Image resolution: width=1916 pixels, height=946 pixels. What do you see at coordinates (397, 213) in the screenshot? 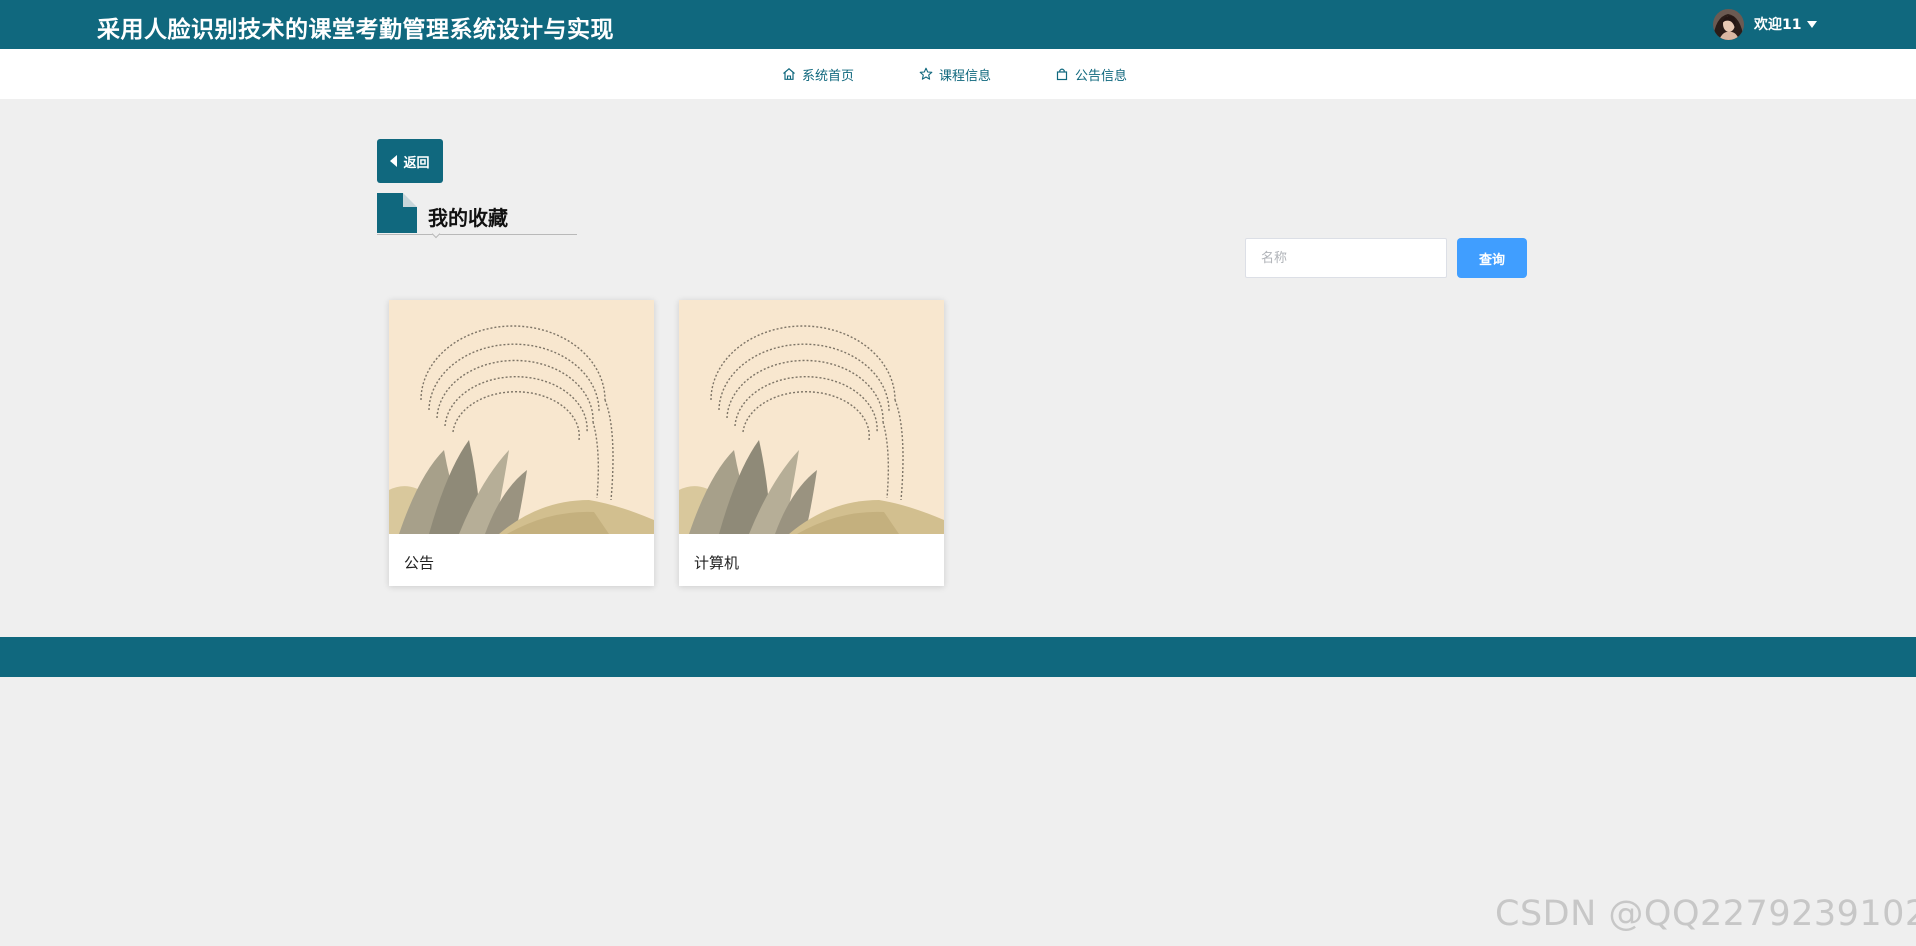
I see `title-decoration` at bounding box center [397, 213].